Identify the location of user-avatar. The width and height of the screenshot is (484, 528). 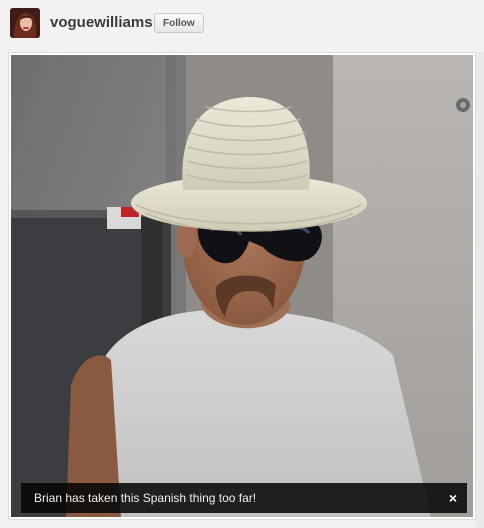
(25, 23).